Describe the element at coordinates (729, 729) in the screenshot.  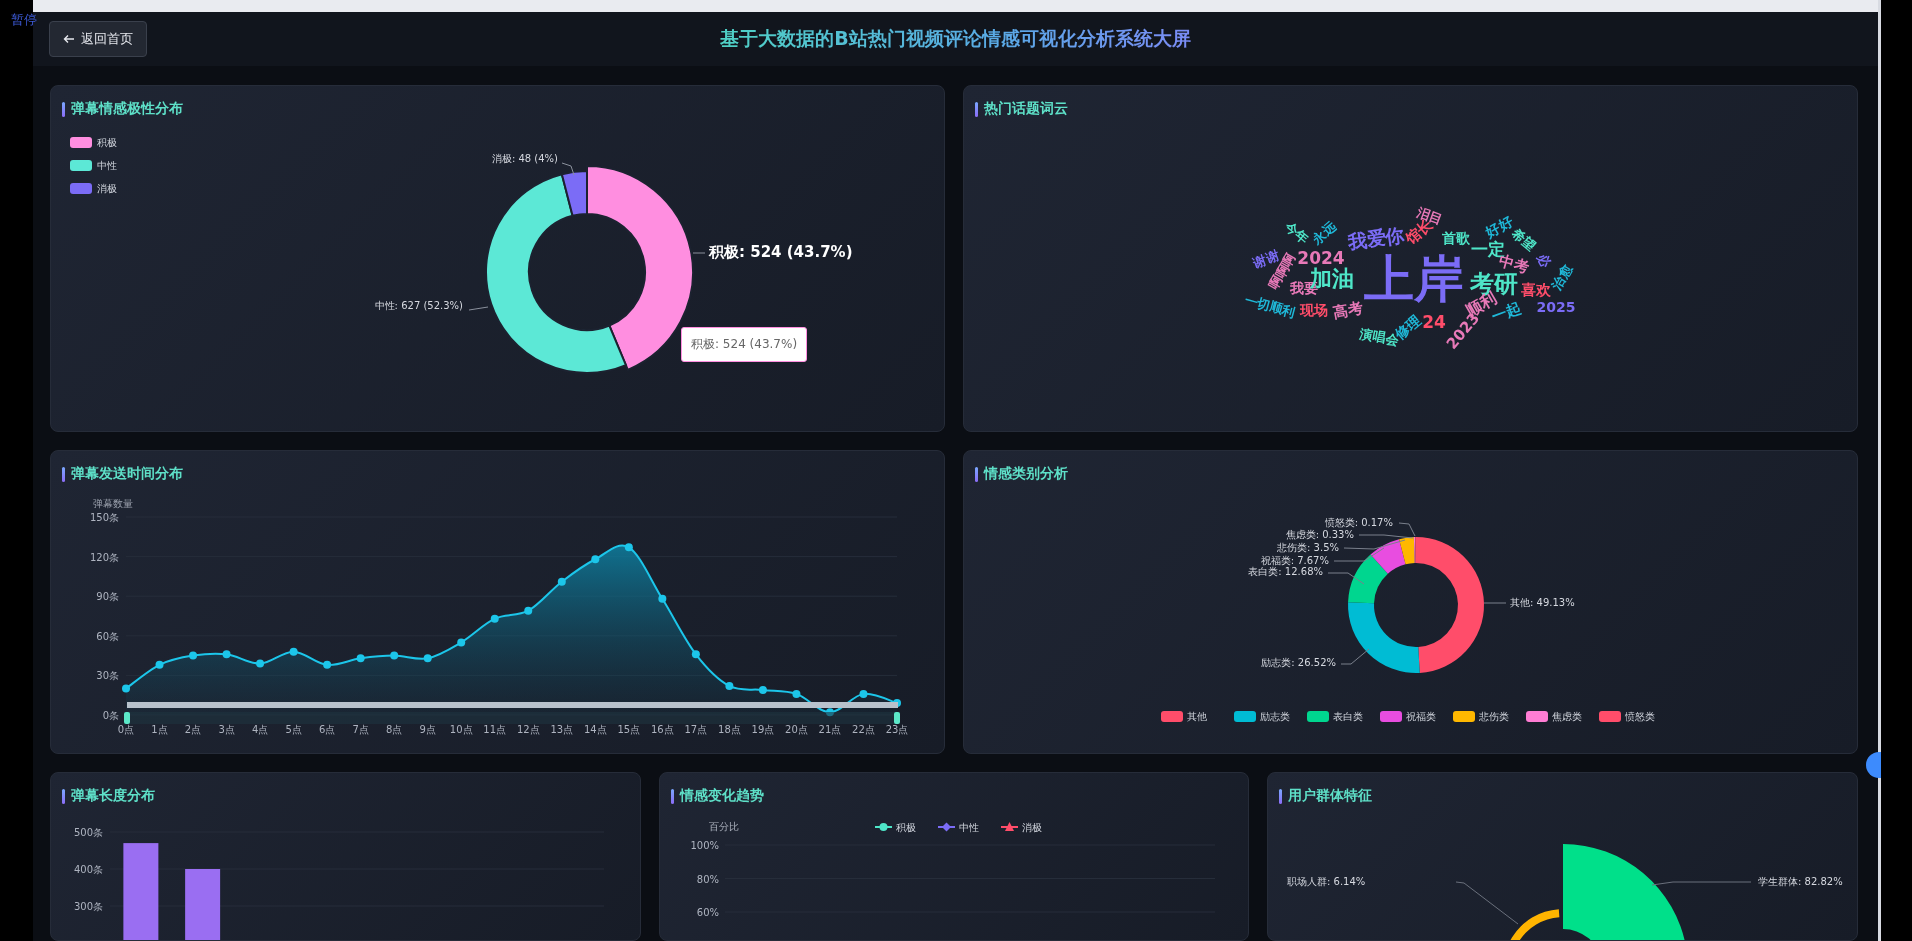
I see `axis-tick-label: 18点` at that location.